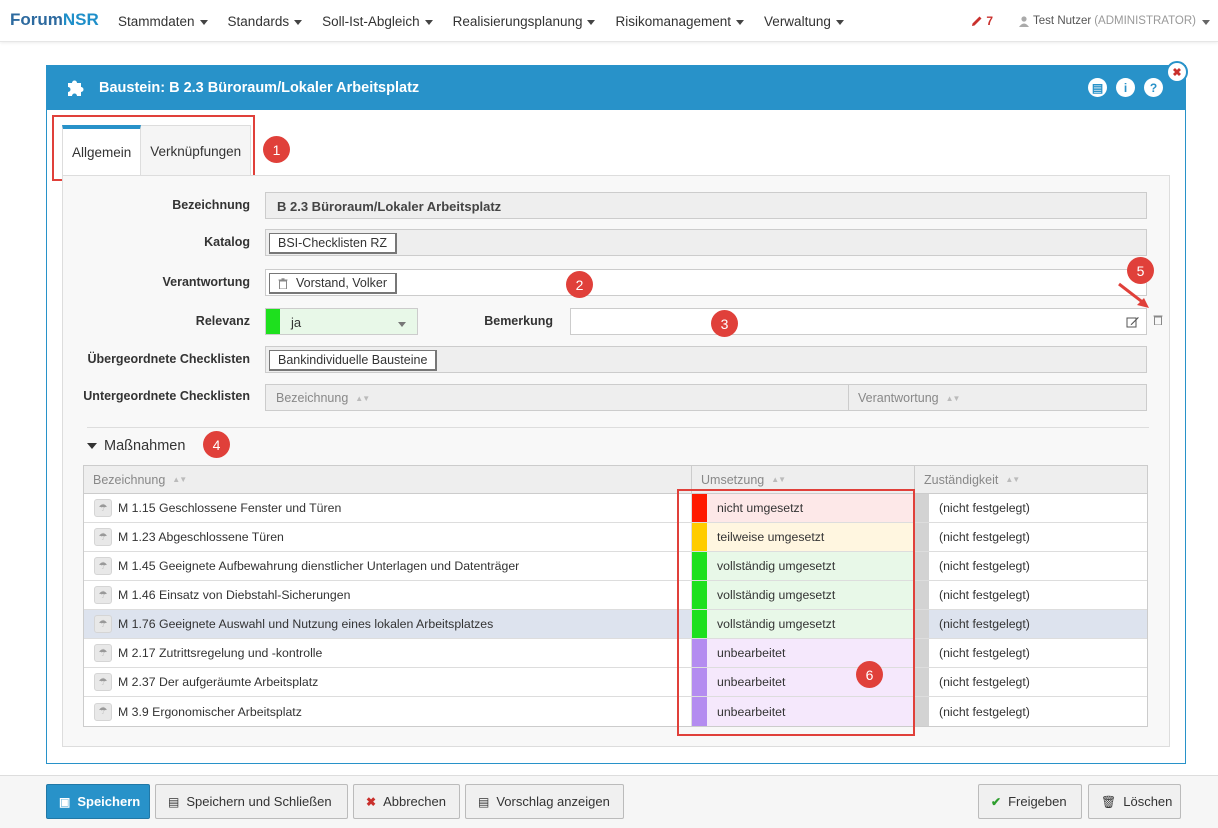 This screenshot has width=1218, height=828. I want to click on help-icon: ?, so click(1153, 87).